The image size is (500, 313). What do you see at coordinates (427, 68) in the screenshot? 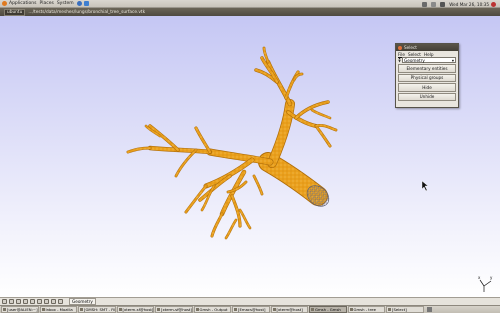
I see `elementary-entities-button: Elementary entities` at bounding box center [427, 68].